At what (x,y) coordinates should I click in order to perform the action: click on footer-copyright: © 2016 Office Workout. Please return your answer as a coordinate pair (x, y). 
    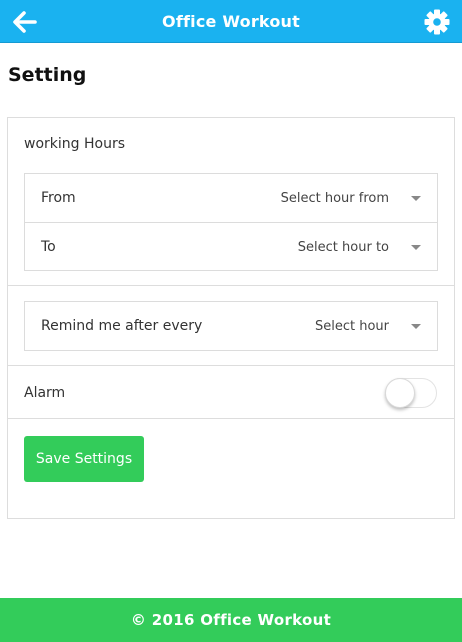
    Looking at the image, I should click on (231, 620).